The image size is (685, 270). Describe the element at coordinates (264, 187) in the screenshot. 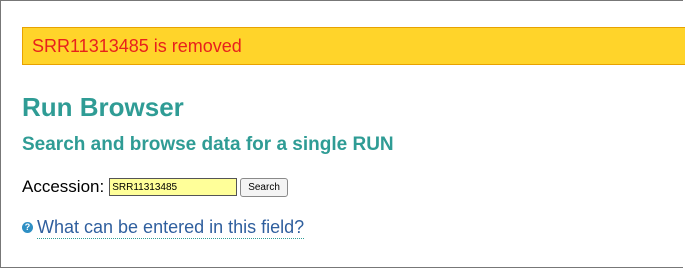

I see `search-button: Search` at that location.